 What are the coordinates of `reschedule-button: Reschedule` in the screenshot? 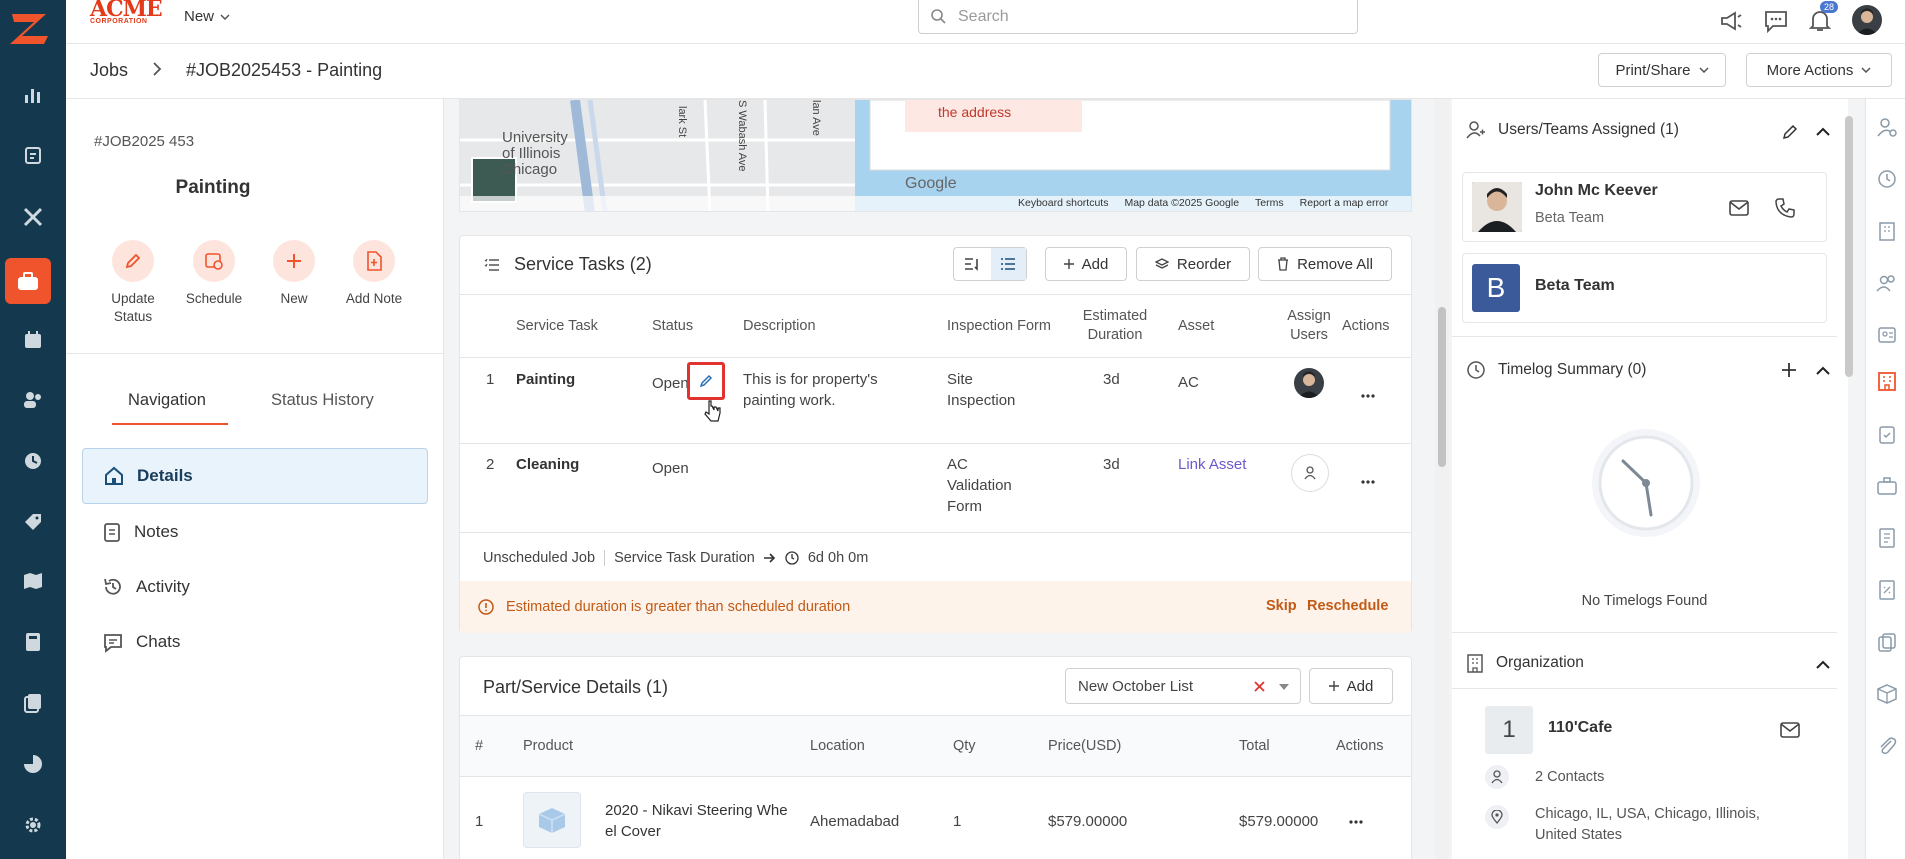 It's located at (1347, 606).